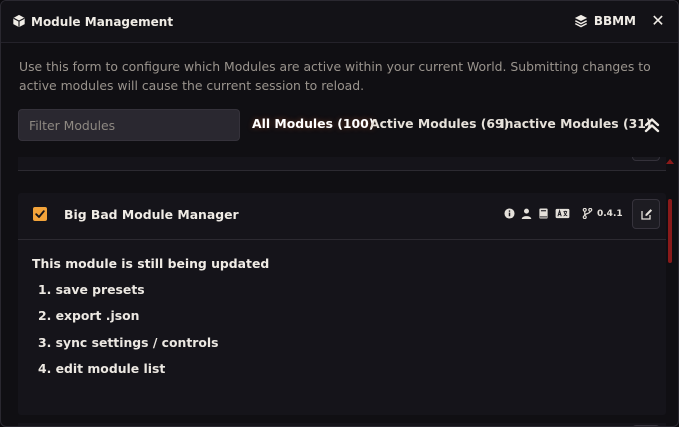 The image size is (679, 427). I want to click on module-version: 0.4.1, so click(610, 213).